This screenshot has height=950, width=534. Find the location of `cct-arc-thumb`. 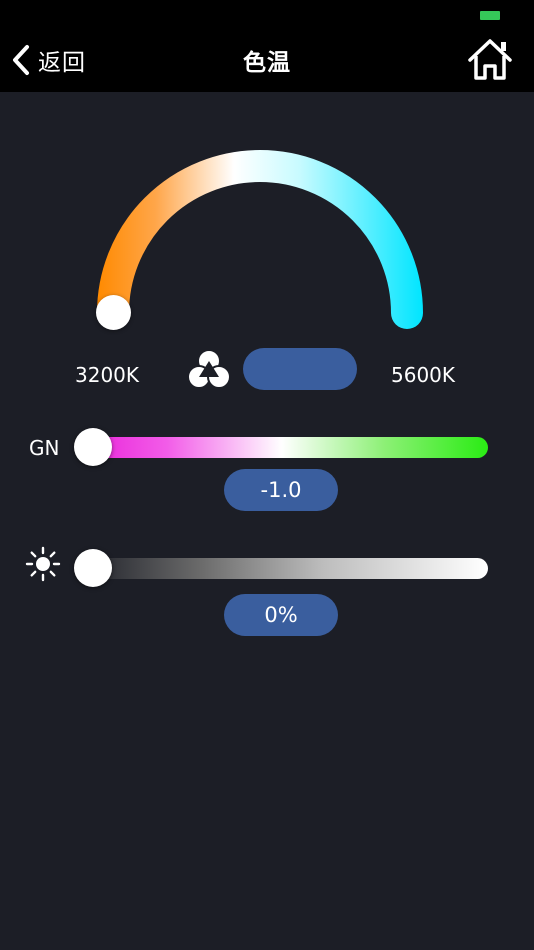

cct-arc-thumb is located at coordinates (113, 312).